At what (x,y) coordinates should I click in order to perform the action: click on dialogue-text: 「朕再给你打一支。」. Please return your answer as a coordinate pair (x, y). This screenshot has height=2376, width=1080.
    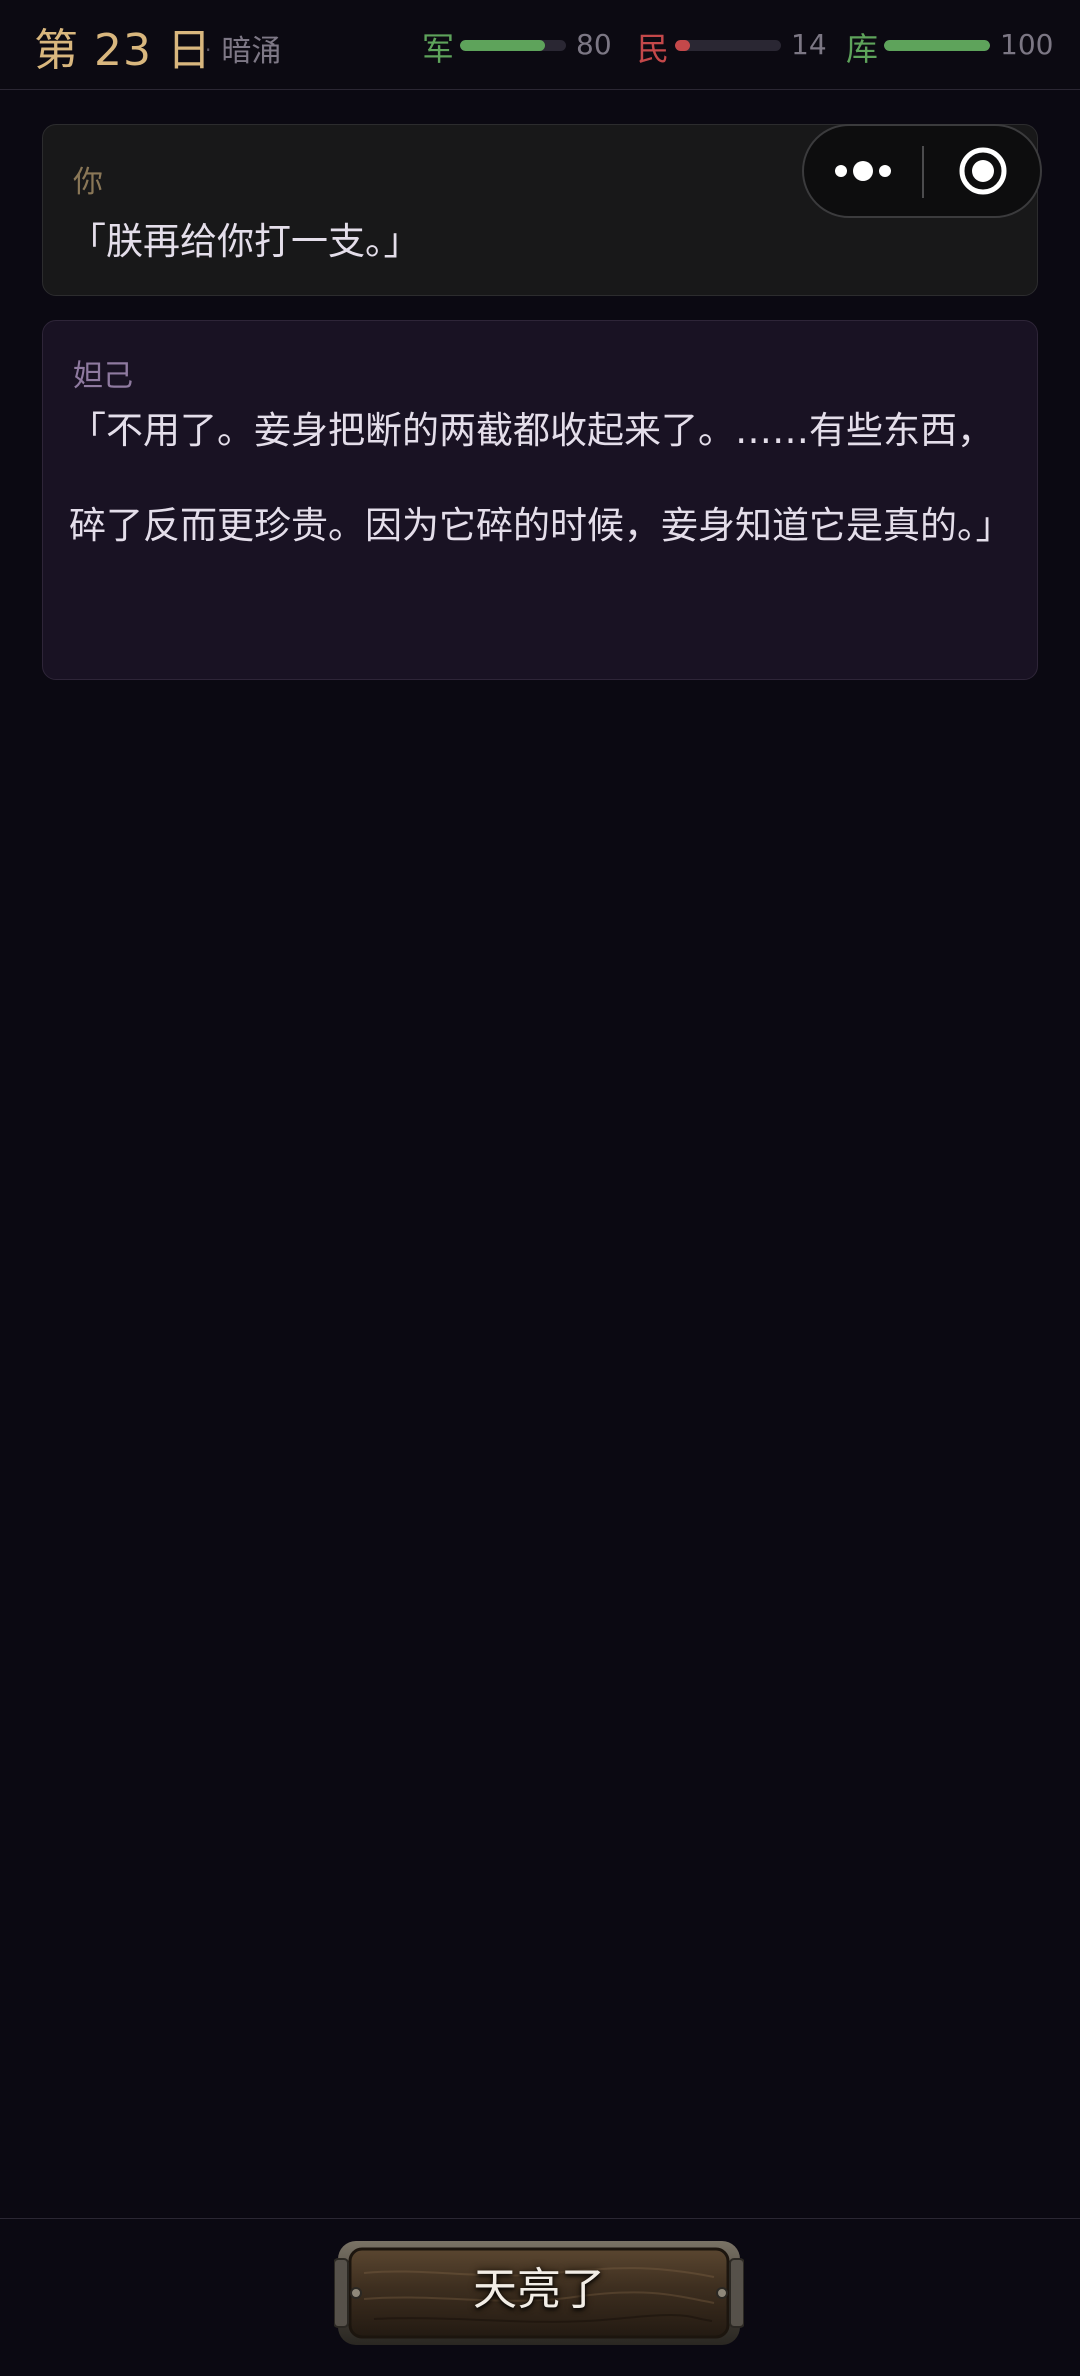
    Looking at the image, I should click on (245, 241).